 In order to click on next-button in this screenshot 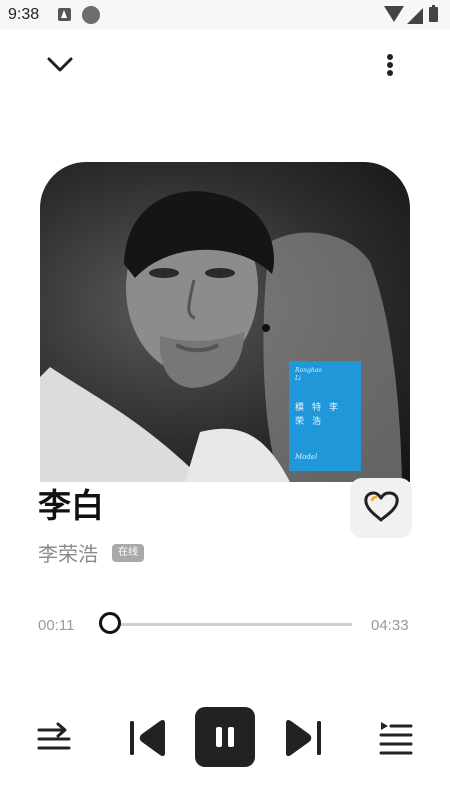, I will do `click(302, 738)`.